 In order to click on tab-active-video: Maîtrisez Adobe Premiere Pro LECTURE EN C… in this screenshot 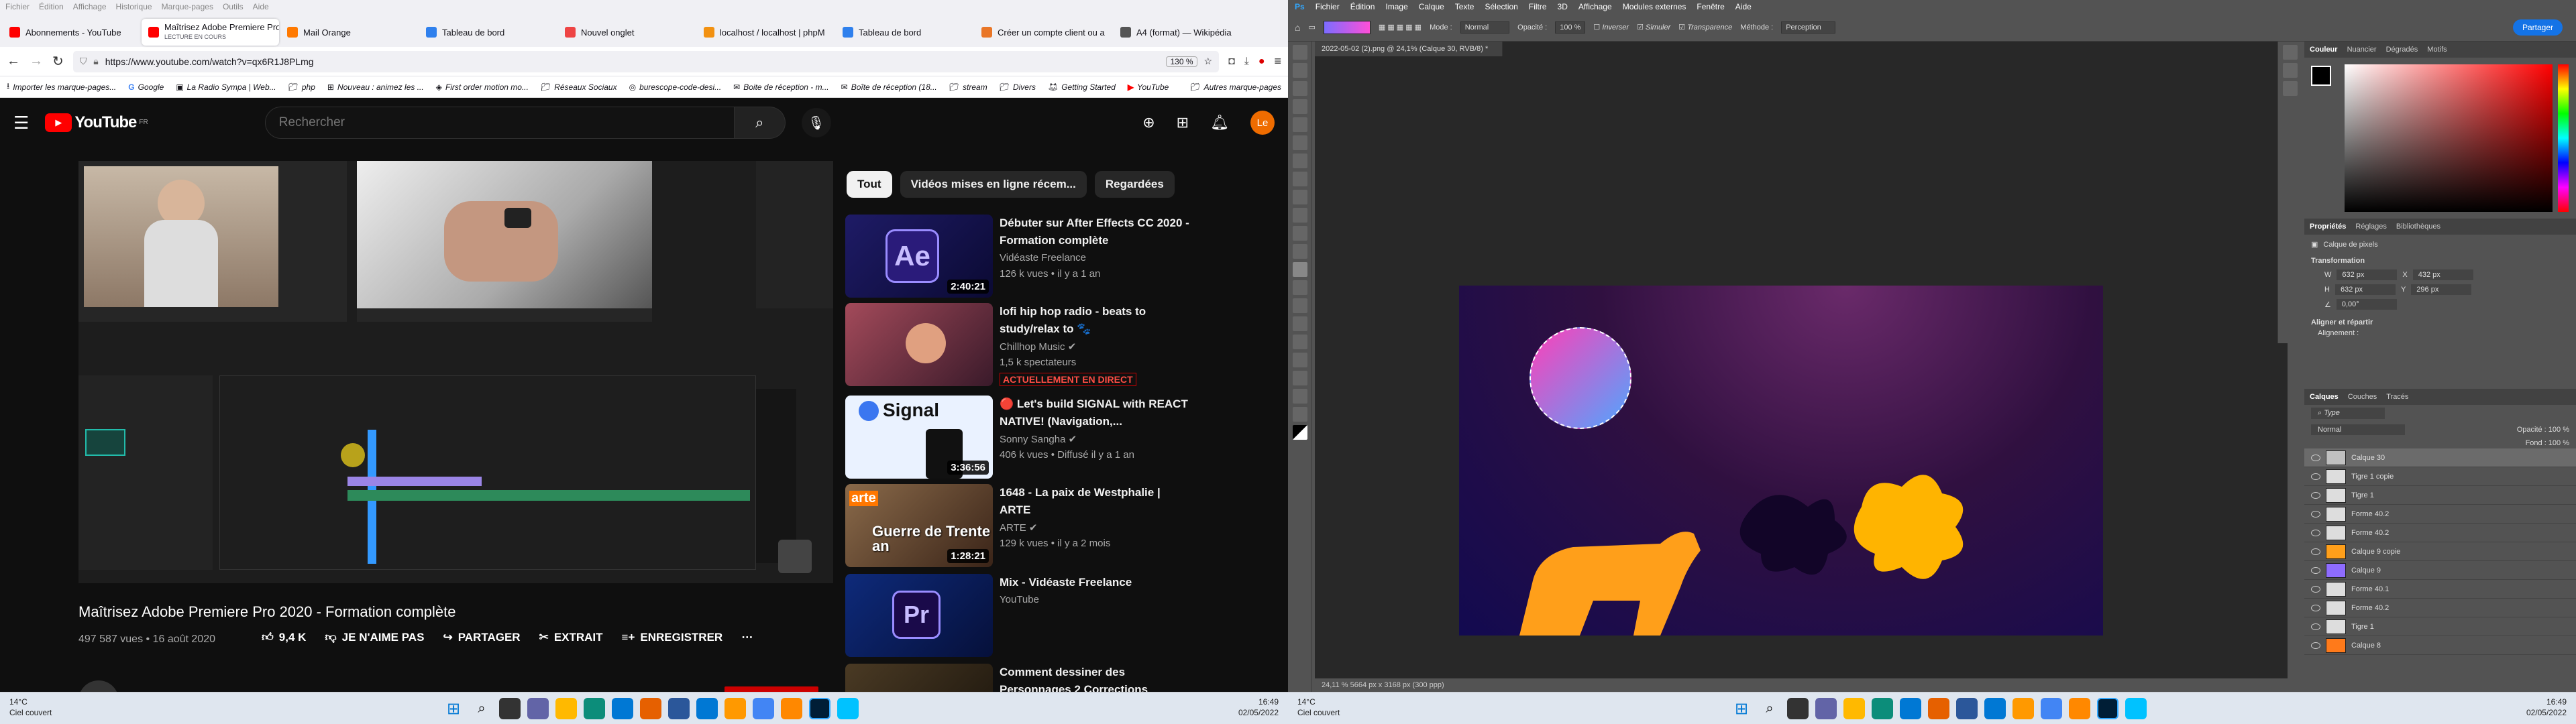, I will do `click(210, 32)`.